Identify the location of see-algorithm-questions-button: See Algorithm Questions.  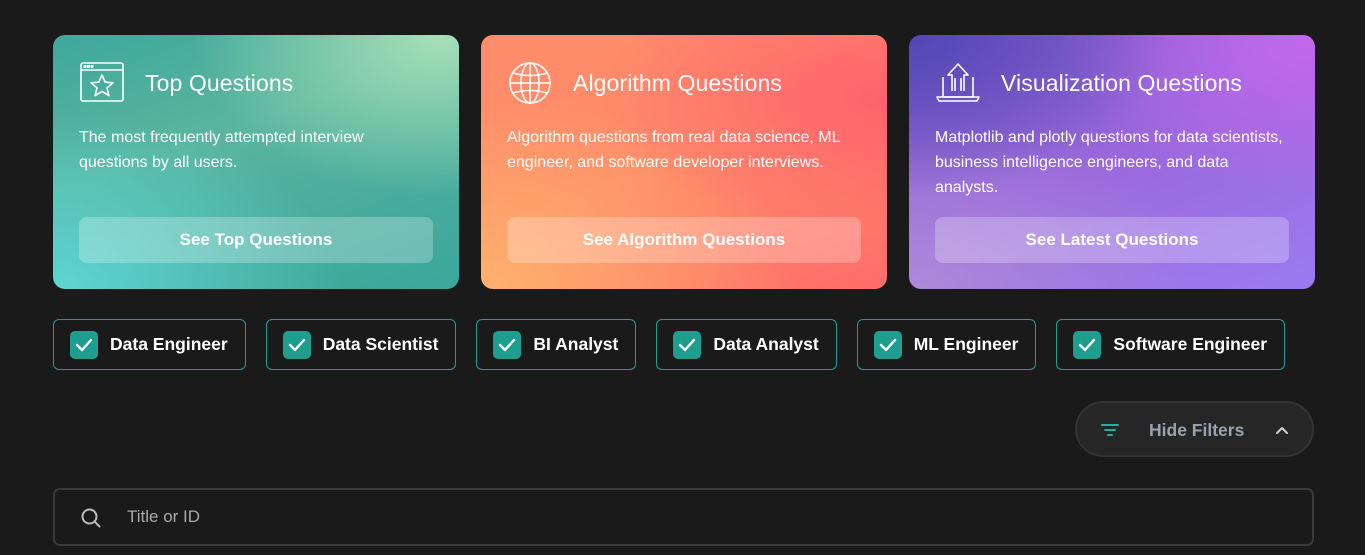
(684, 240).